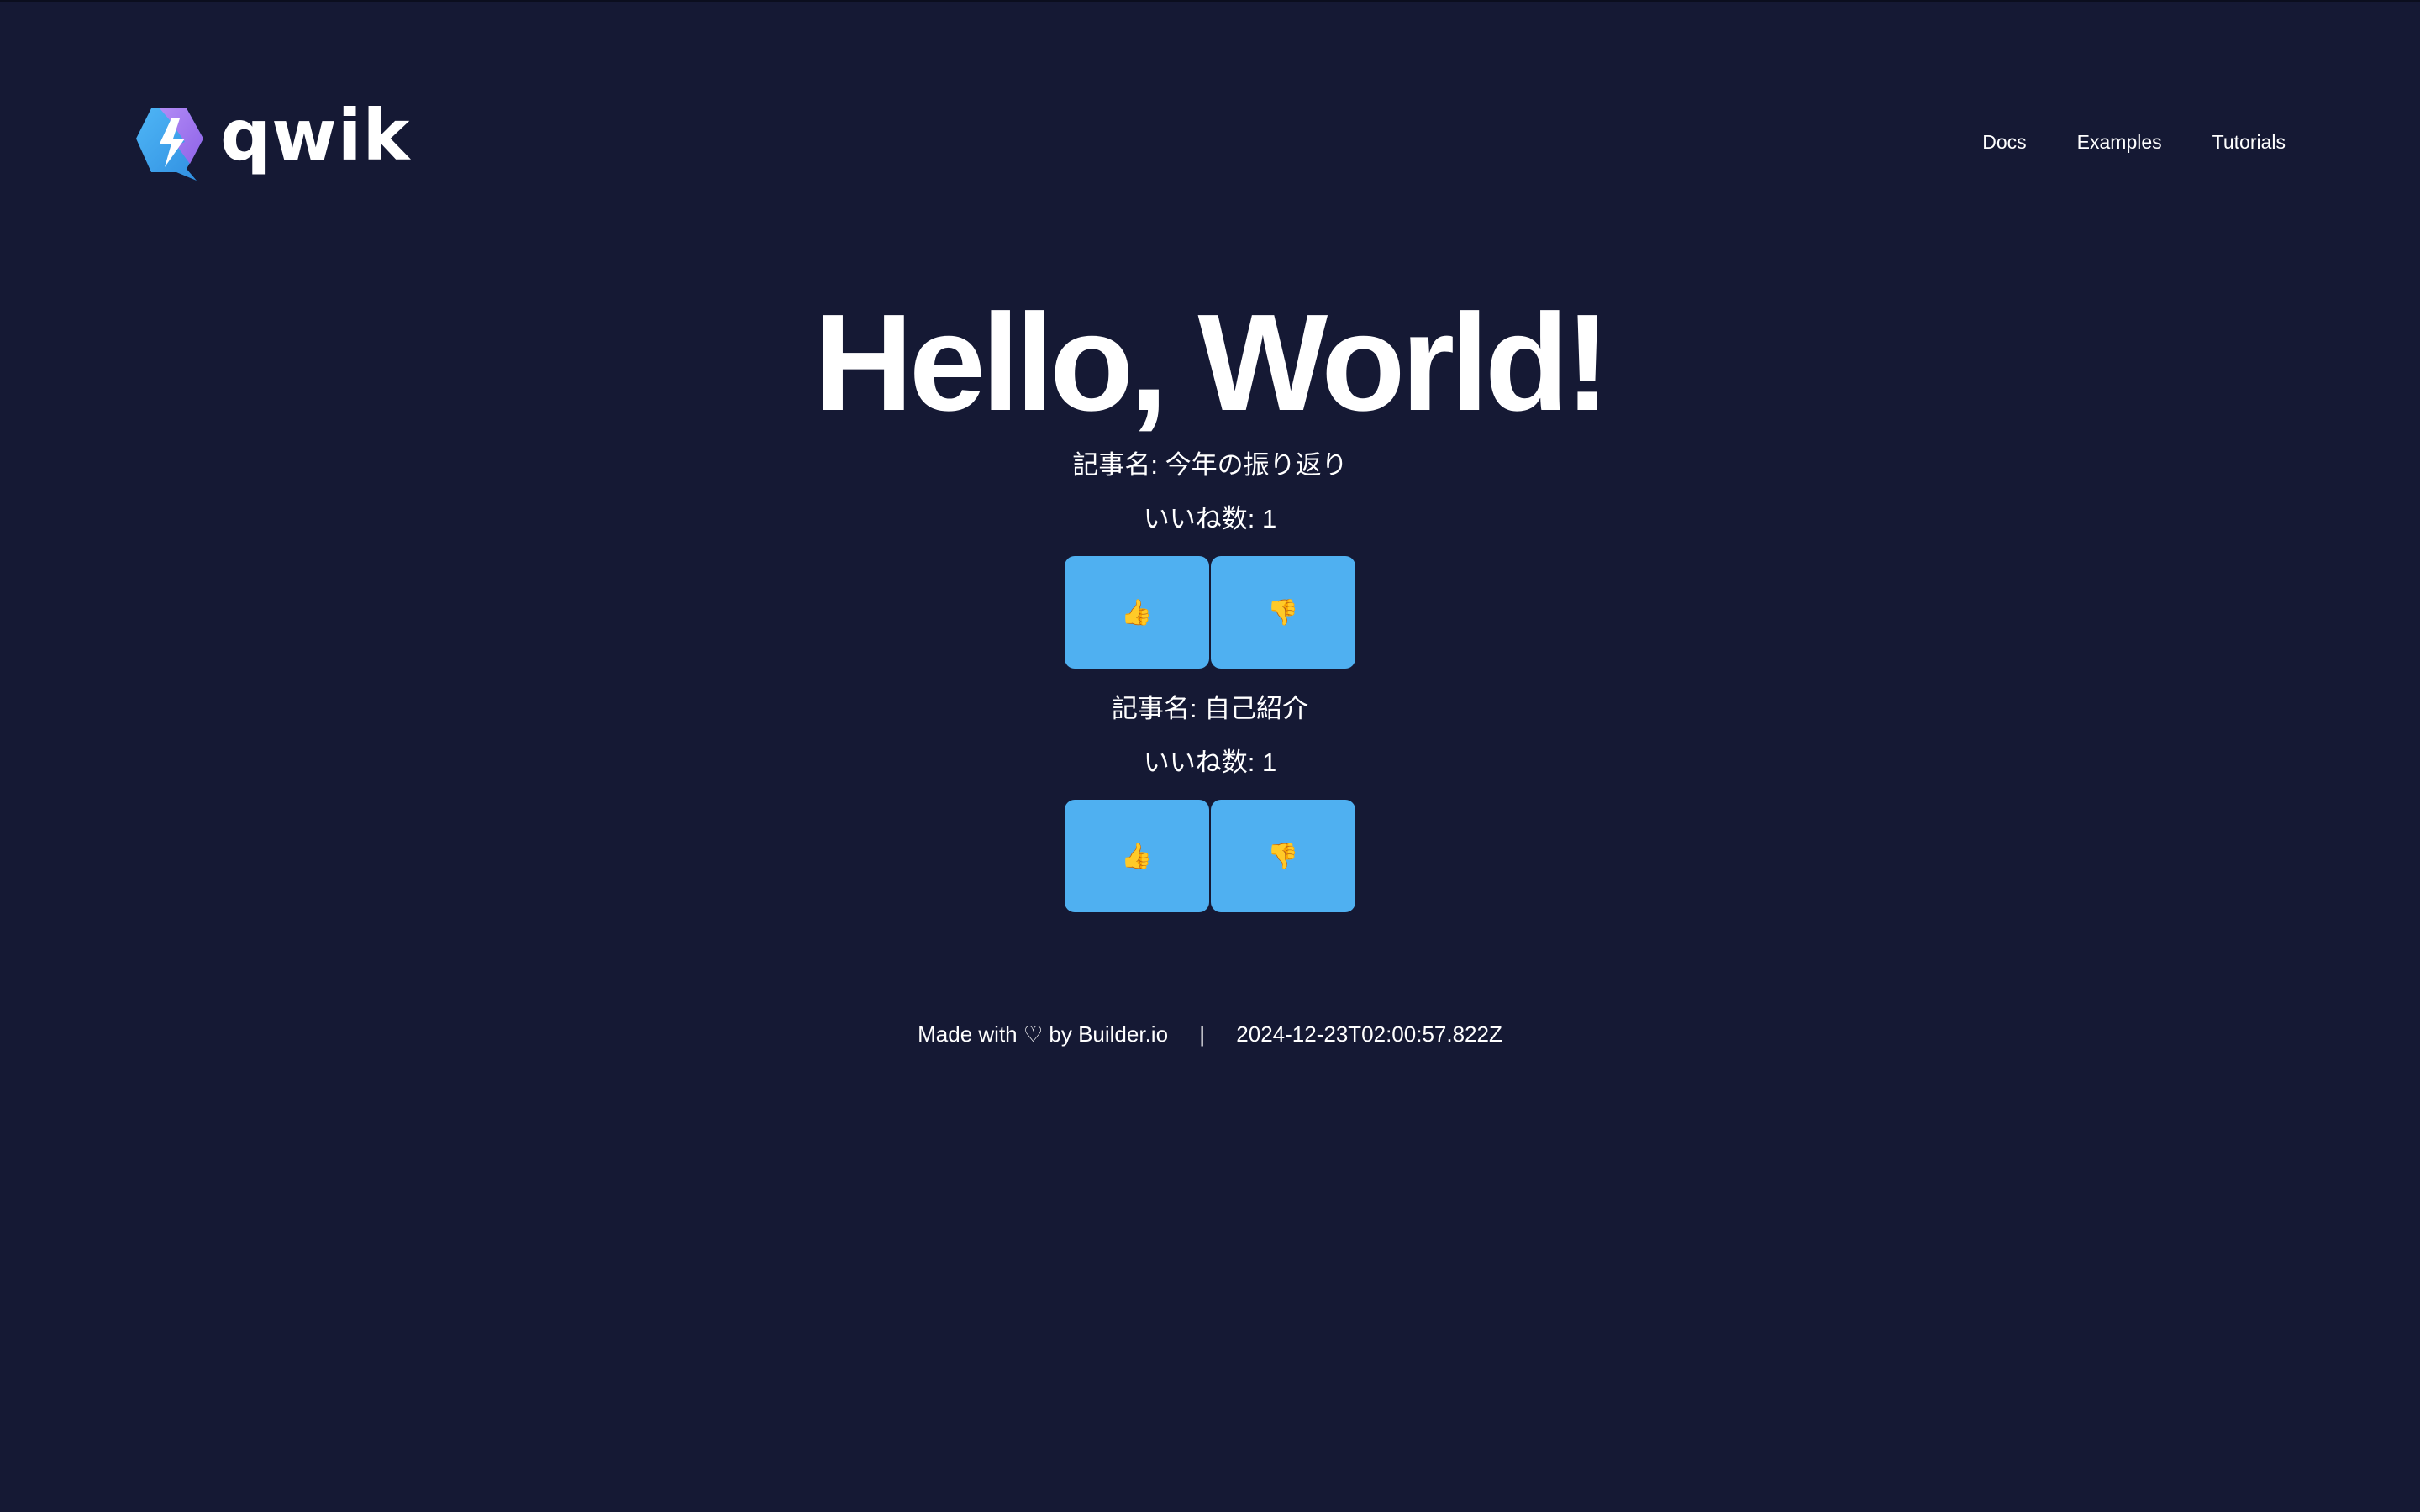 This screenshot has width=2420, height=1512. What do you see at coordinates (169, 144) in the screenshot?
I see `qwik-logo-icon` at bounding box center [169, 144].